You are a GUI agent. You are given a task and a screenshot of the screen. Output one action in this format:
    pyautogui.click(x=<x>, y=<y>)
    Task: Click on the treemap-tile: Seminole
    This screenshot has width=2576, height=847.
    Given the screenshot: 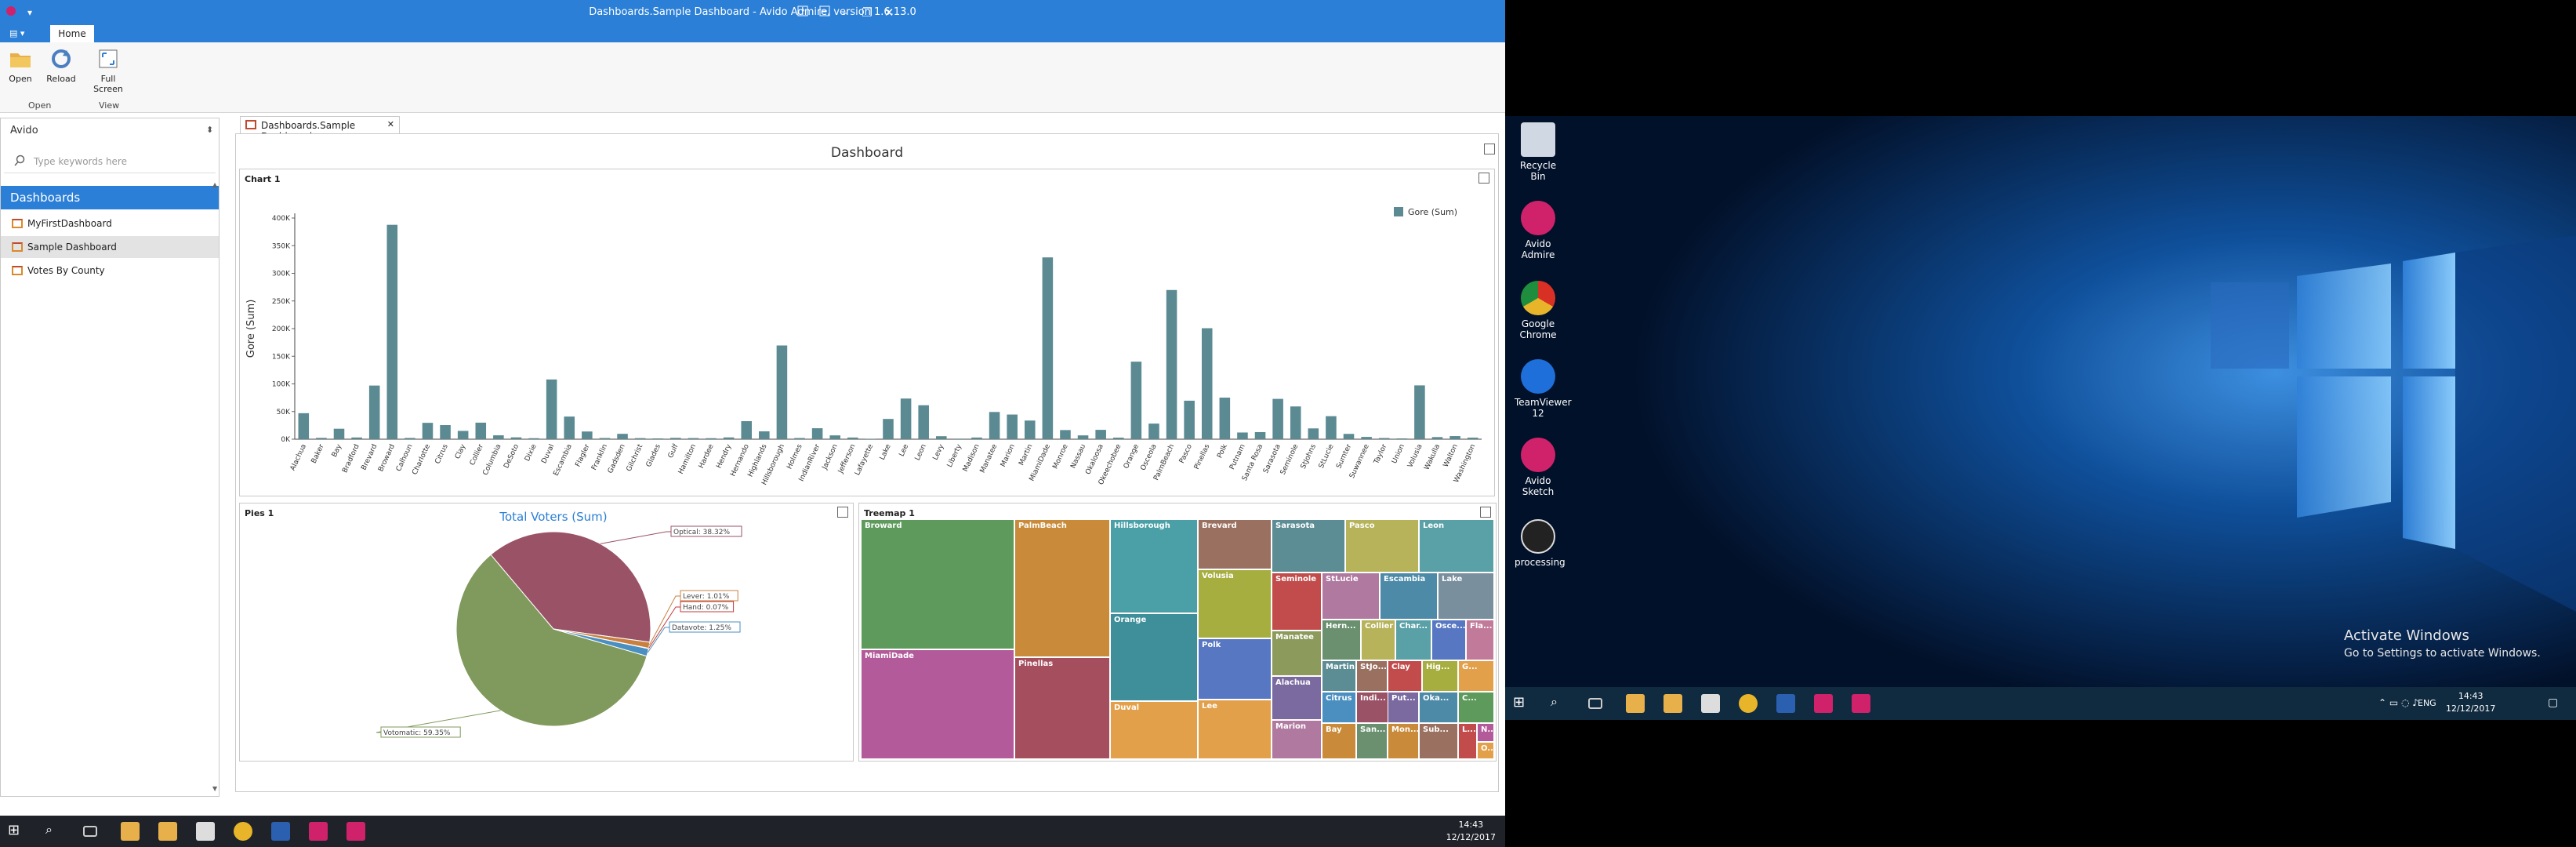 What is the action you would take?
    pyautogui.click(x=1297, y=602)
    